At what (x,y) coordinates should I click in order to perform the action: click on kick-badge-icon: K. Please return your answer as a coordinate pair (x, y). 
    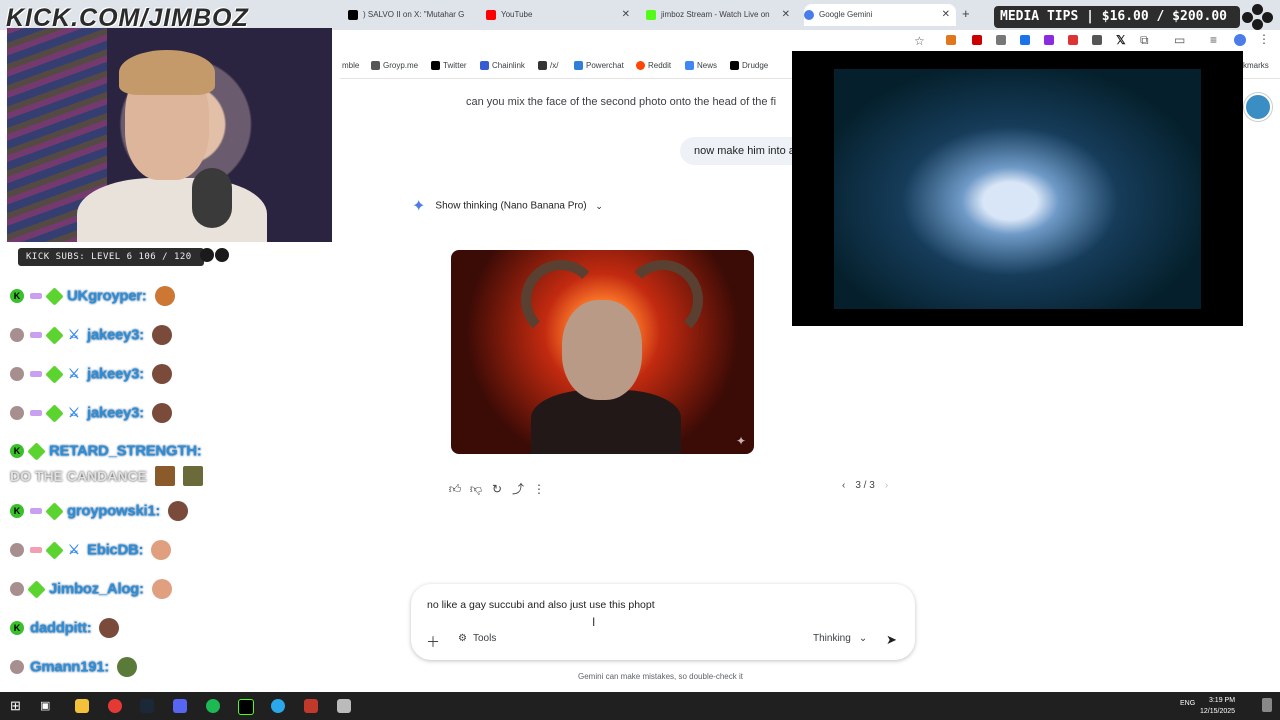
    Looking at the image, I should click on (17, 451).